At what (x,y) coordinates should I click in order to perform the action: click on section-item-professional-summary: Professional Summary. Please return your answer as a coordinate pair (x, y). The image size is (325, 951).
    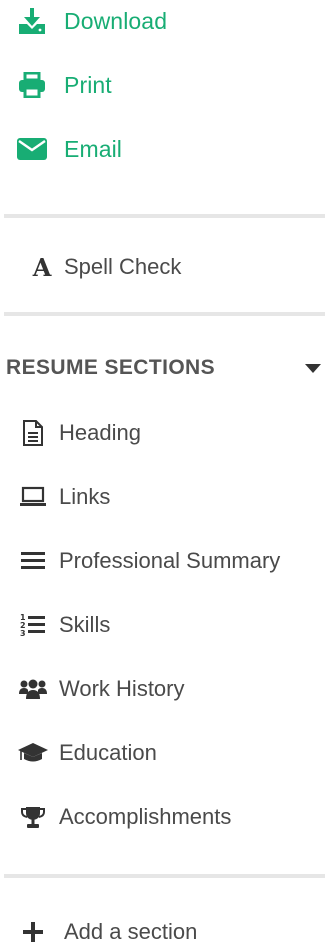
    Looking at the image, I should click on (170, 561).